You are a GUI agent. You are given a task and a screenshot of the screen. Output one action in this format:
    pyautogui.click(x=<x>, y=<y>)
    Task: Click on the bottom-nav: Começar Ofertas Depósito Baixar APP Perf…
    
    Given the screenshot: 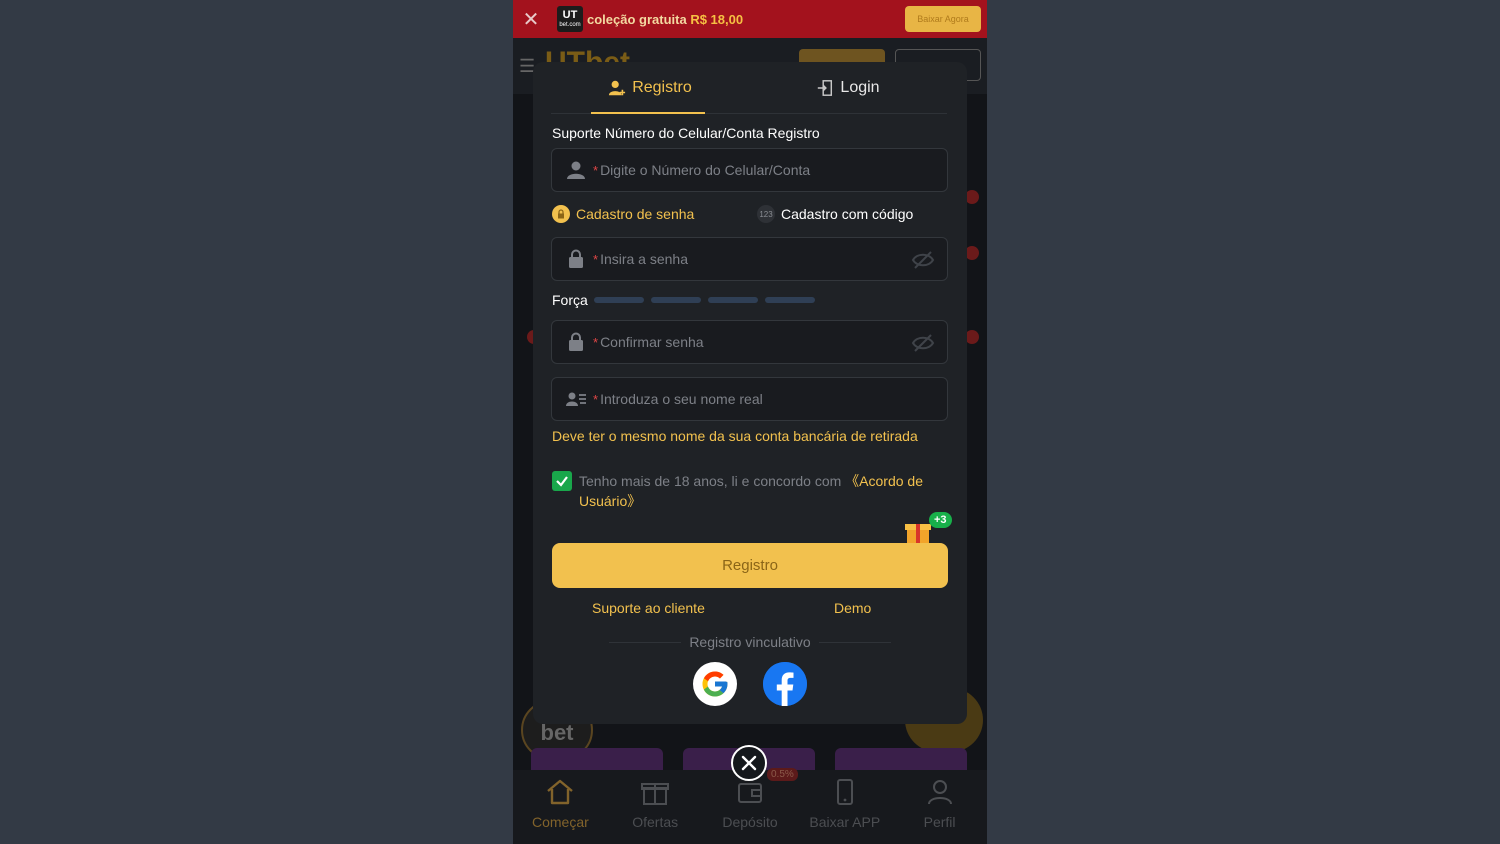 What is the action you would take?
    pyautogui.click(x=750, y=807)
    